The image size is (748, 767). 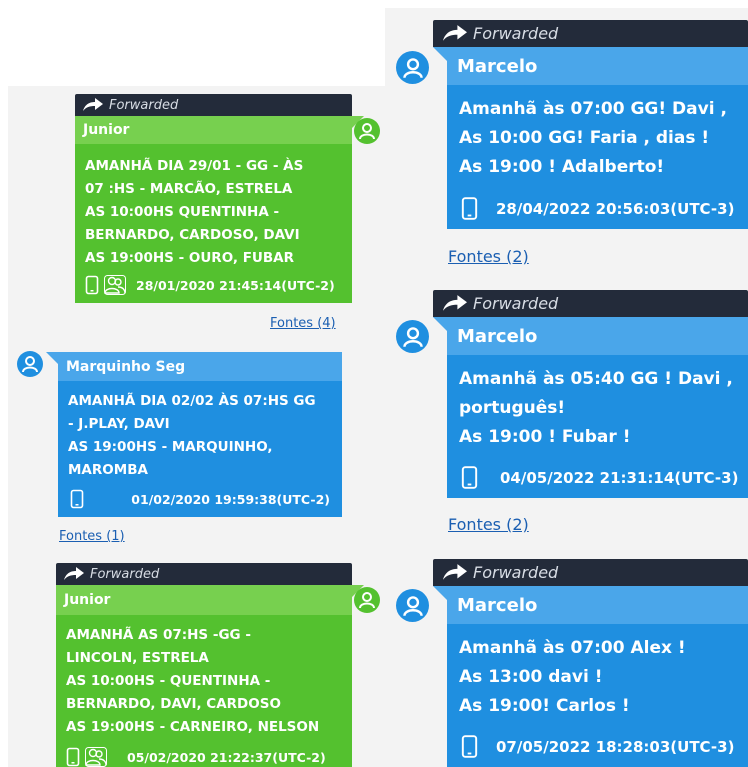 I want to click on message-line: AS 19:00HS - OURO, FUBAR, so click(x=190, y=258).